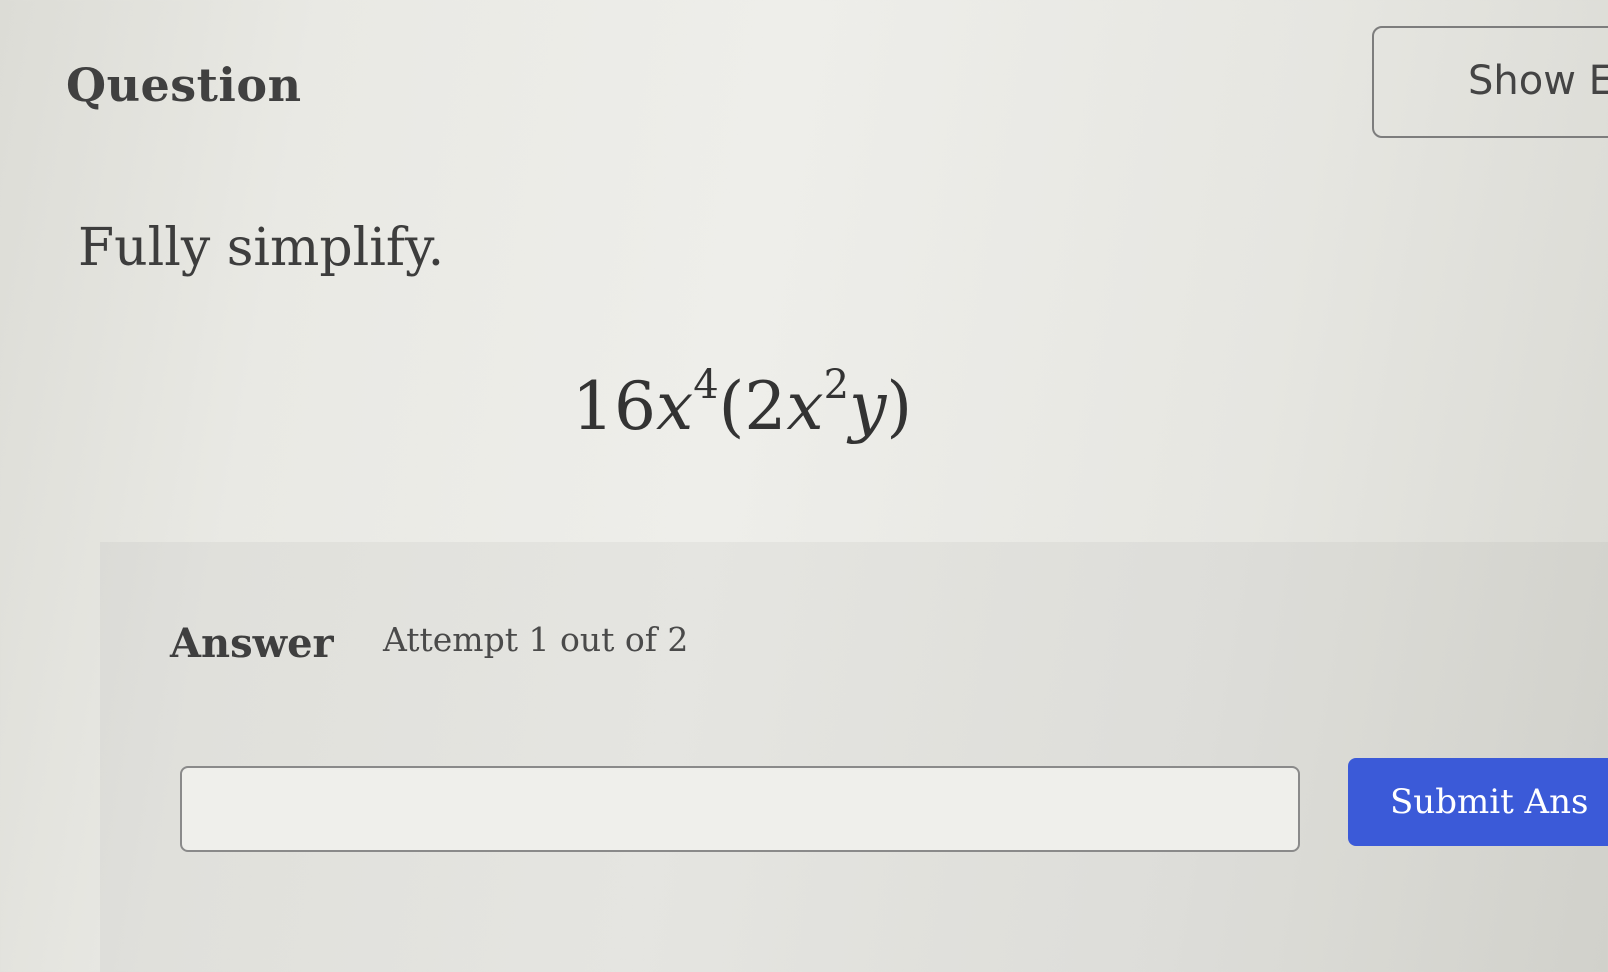  Describe the element at coordinates (261, 248) in the screenshot. I see `question-instruction: Fully simplify.` at that location.